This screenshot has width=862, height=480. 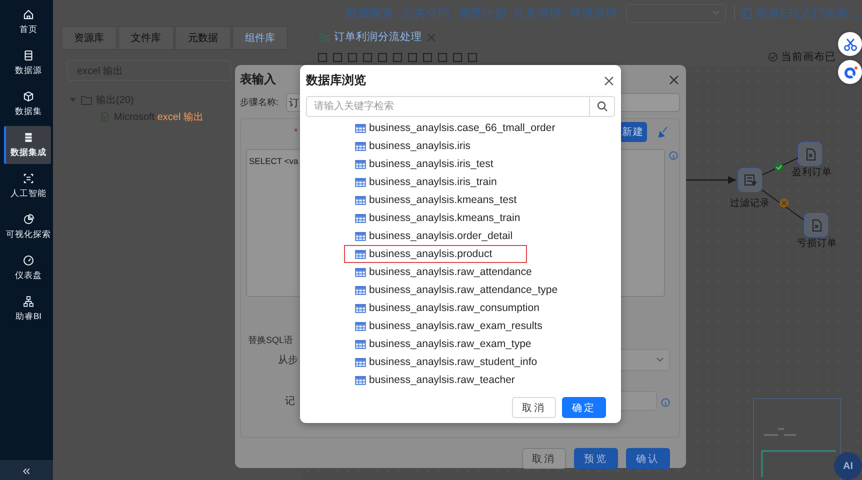 I want to click on sidebar-item: 数据集成, so click(x=27, y=145).